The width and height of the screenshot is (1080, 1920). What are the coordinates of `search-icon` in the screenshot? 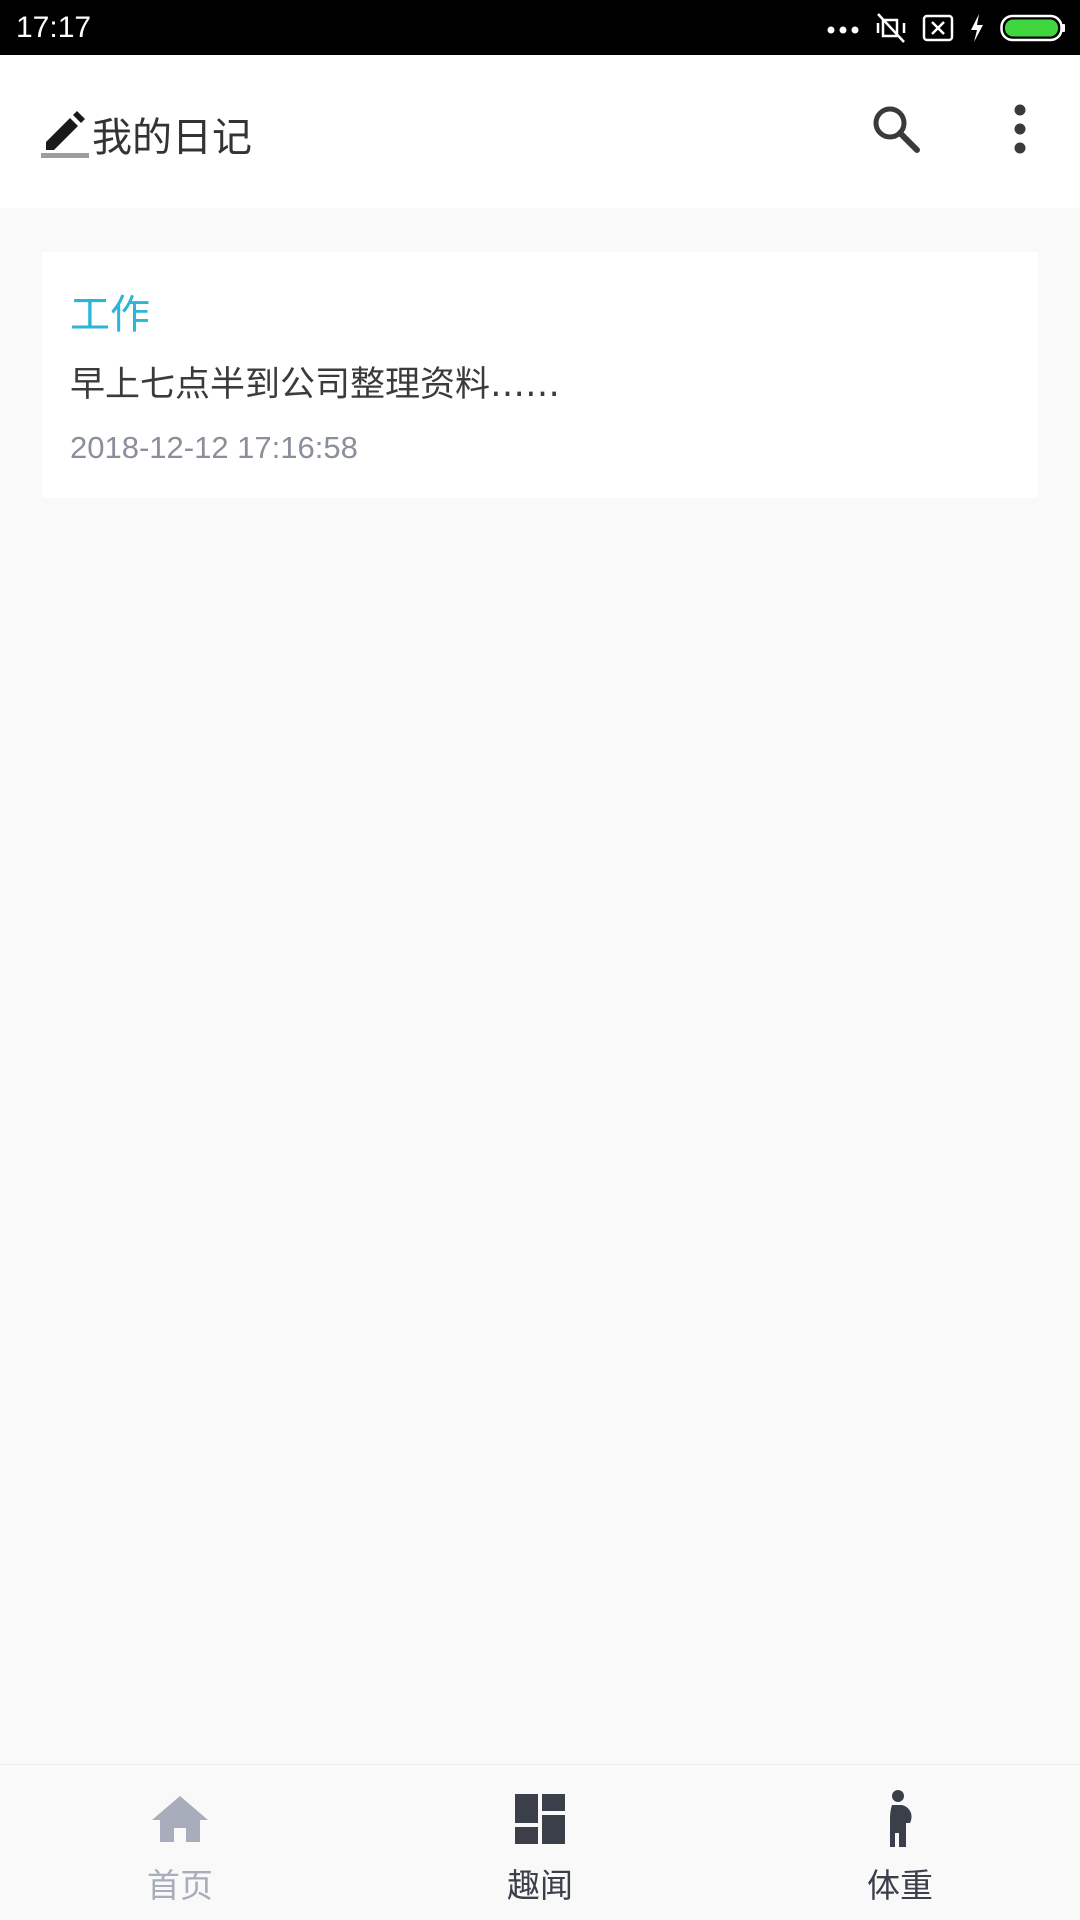 It's located at (896, 131).